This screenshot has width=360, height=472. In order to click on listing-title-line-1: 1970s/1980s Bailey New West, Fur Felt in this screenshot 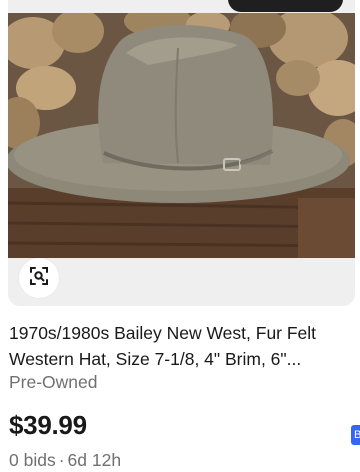, I will do `click(162, 333)`.